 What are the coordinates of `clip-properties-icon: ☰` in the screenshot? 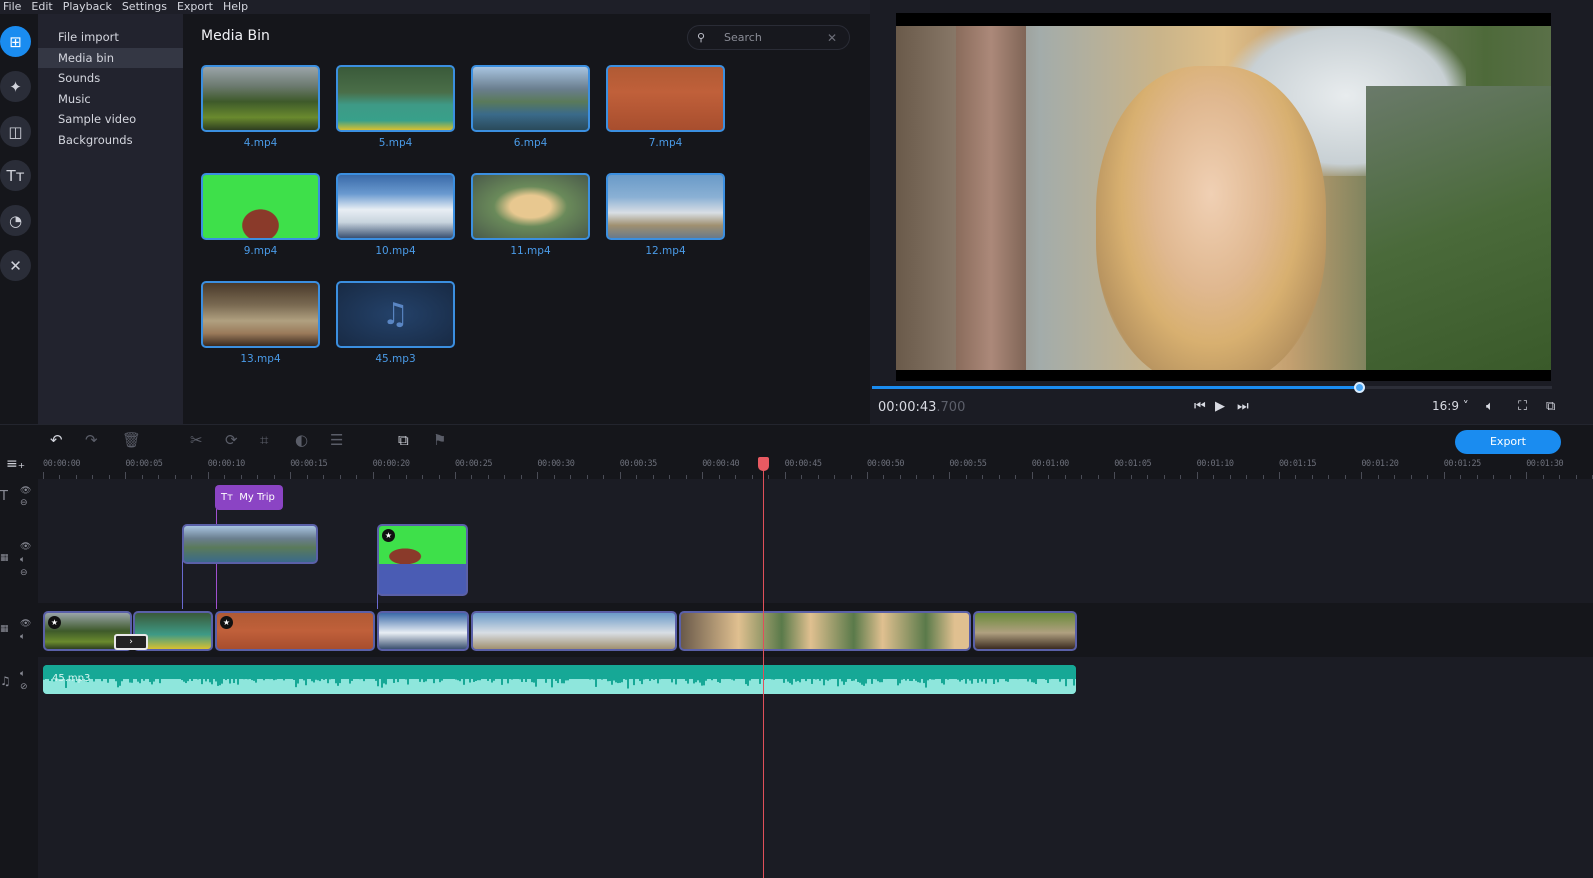 It's located at (336, 440).